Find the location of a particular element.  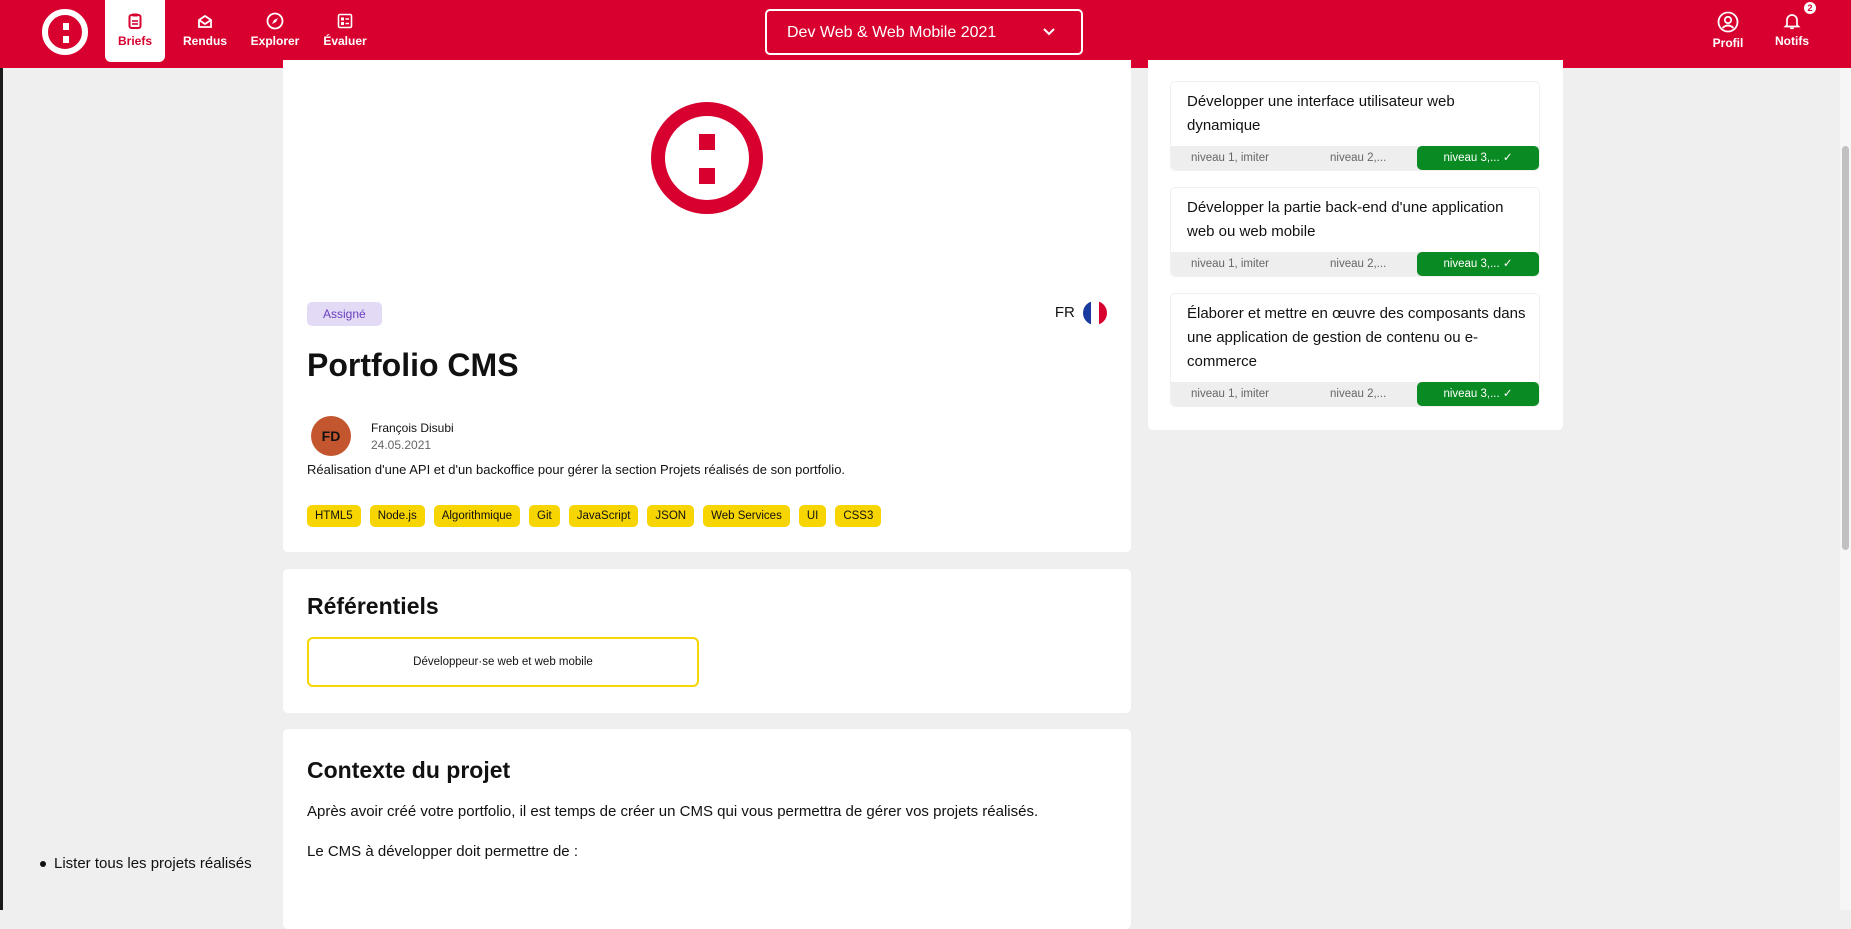

tag: HTML5 is located at coordinates (334, 516).